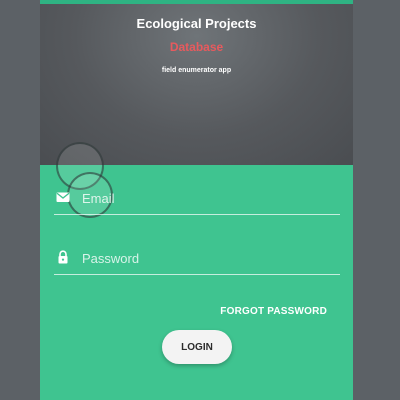 This screenshot has height=400, width=400. Describe the element at coordinates (207, 198) in the screenshot. I see `email-input` at that location.